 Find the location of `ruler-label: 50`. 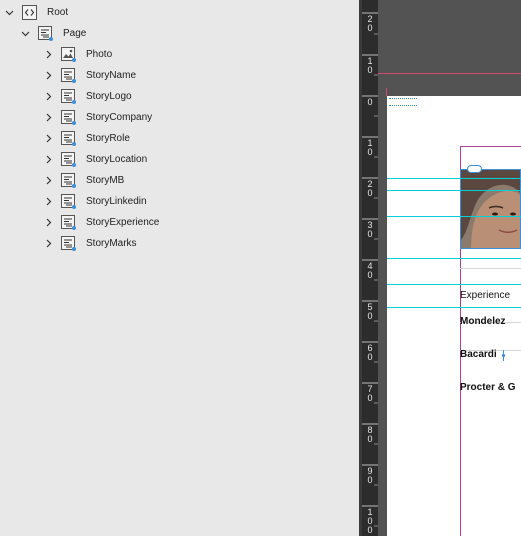

ruler-label: 50 is located at coordinates (370, 311).